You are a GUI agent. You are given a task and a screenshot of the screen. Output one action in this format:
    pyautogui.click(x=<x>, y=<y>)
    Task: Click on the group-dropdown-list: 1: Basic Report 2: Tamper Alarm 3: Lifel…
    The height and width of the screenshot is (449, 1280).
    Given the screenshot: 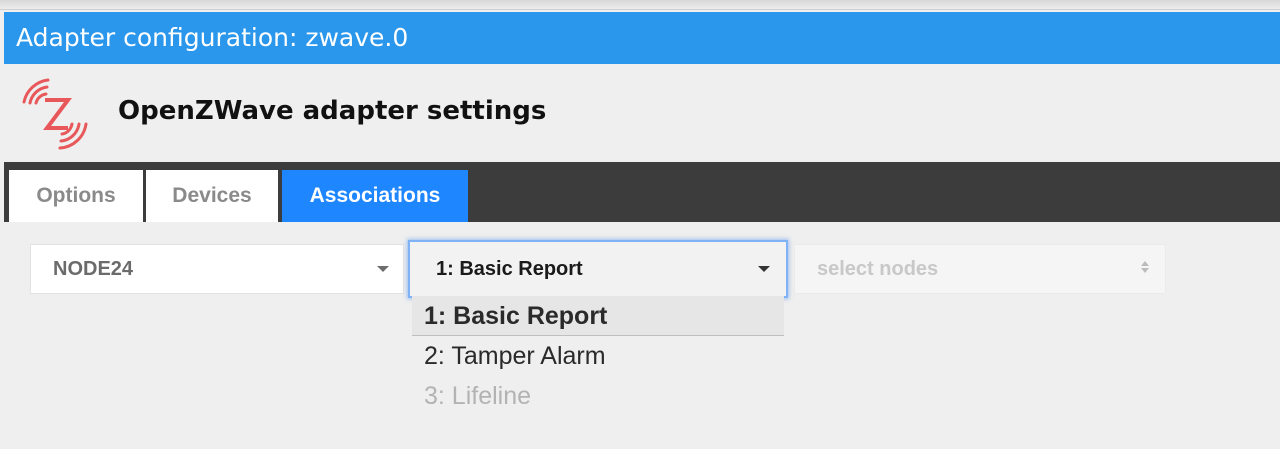 What is the action you would take?
    pyautogui.click(x=598, y=356)
    